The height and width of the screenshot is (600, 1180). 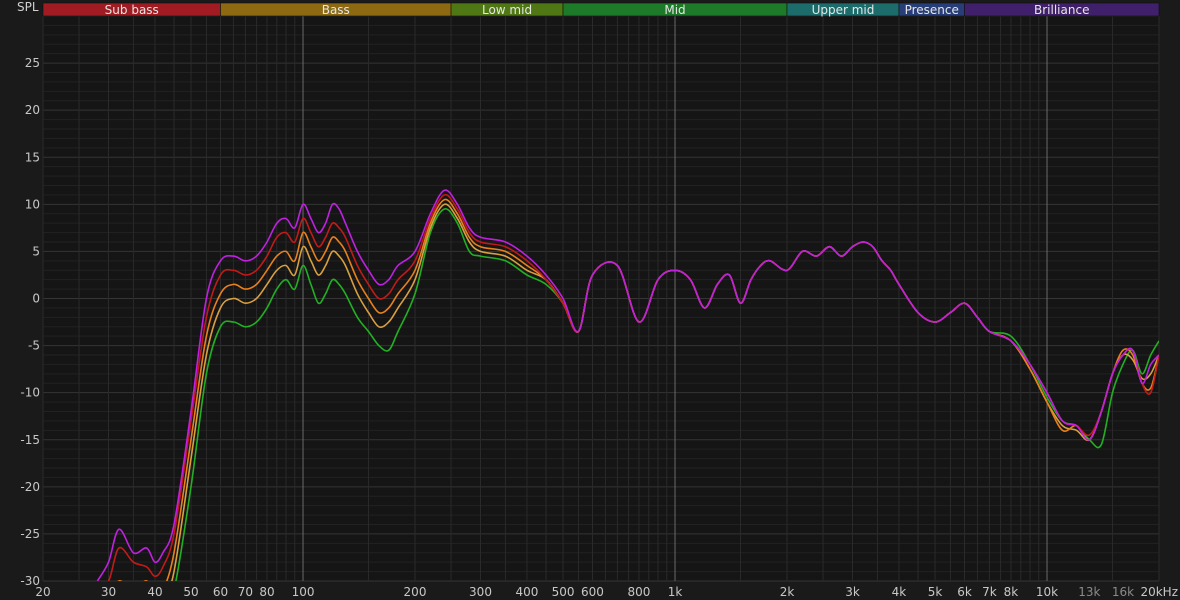 I want to click on x-tick-label: 1k, so click(x=675, y=592).